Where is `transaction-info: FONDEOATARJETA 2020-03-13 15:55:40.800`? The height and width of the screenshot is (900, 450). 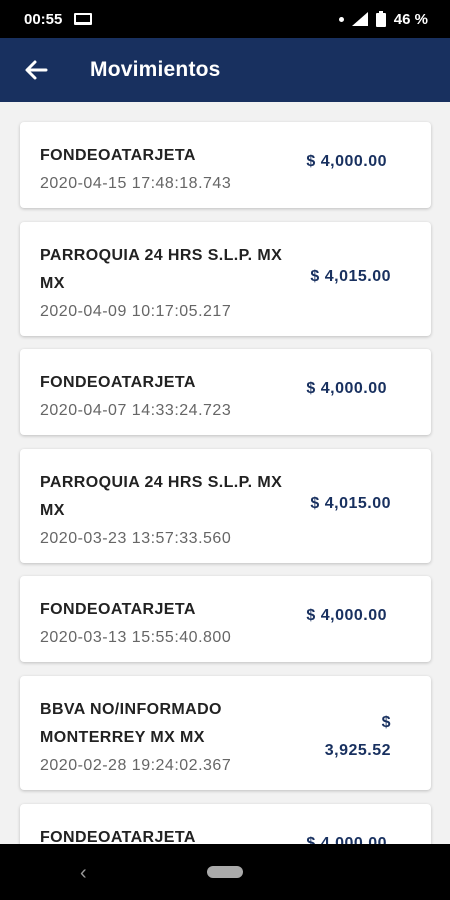 transaction-info: FONDEOATARJETA 2020-03-13 15:55:40.800 is located at coordinates (165, 624).